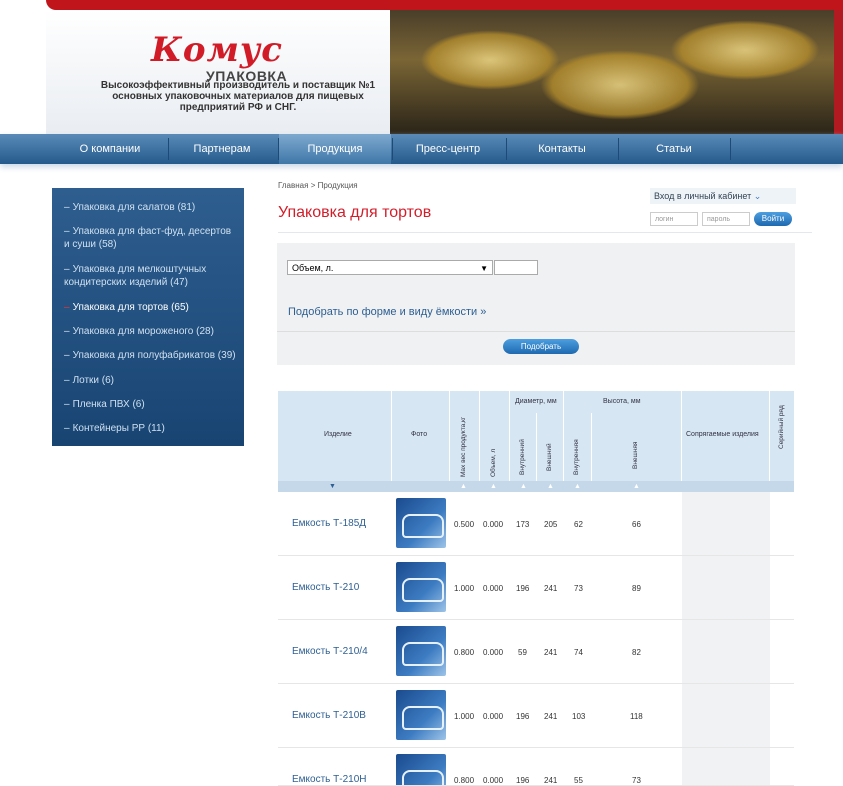 This screenshot has width=843, height=786. What do you see at coordinates (674, 149) in the screenshot?
I see `nav-item-articles: Статьи` at bounding box center [674, 149].